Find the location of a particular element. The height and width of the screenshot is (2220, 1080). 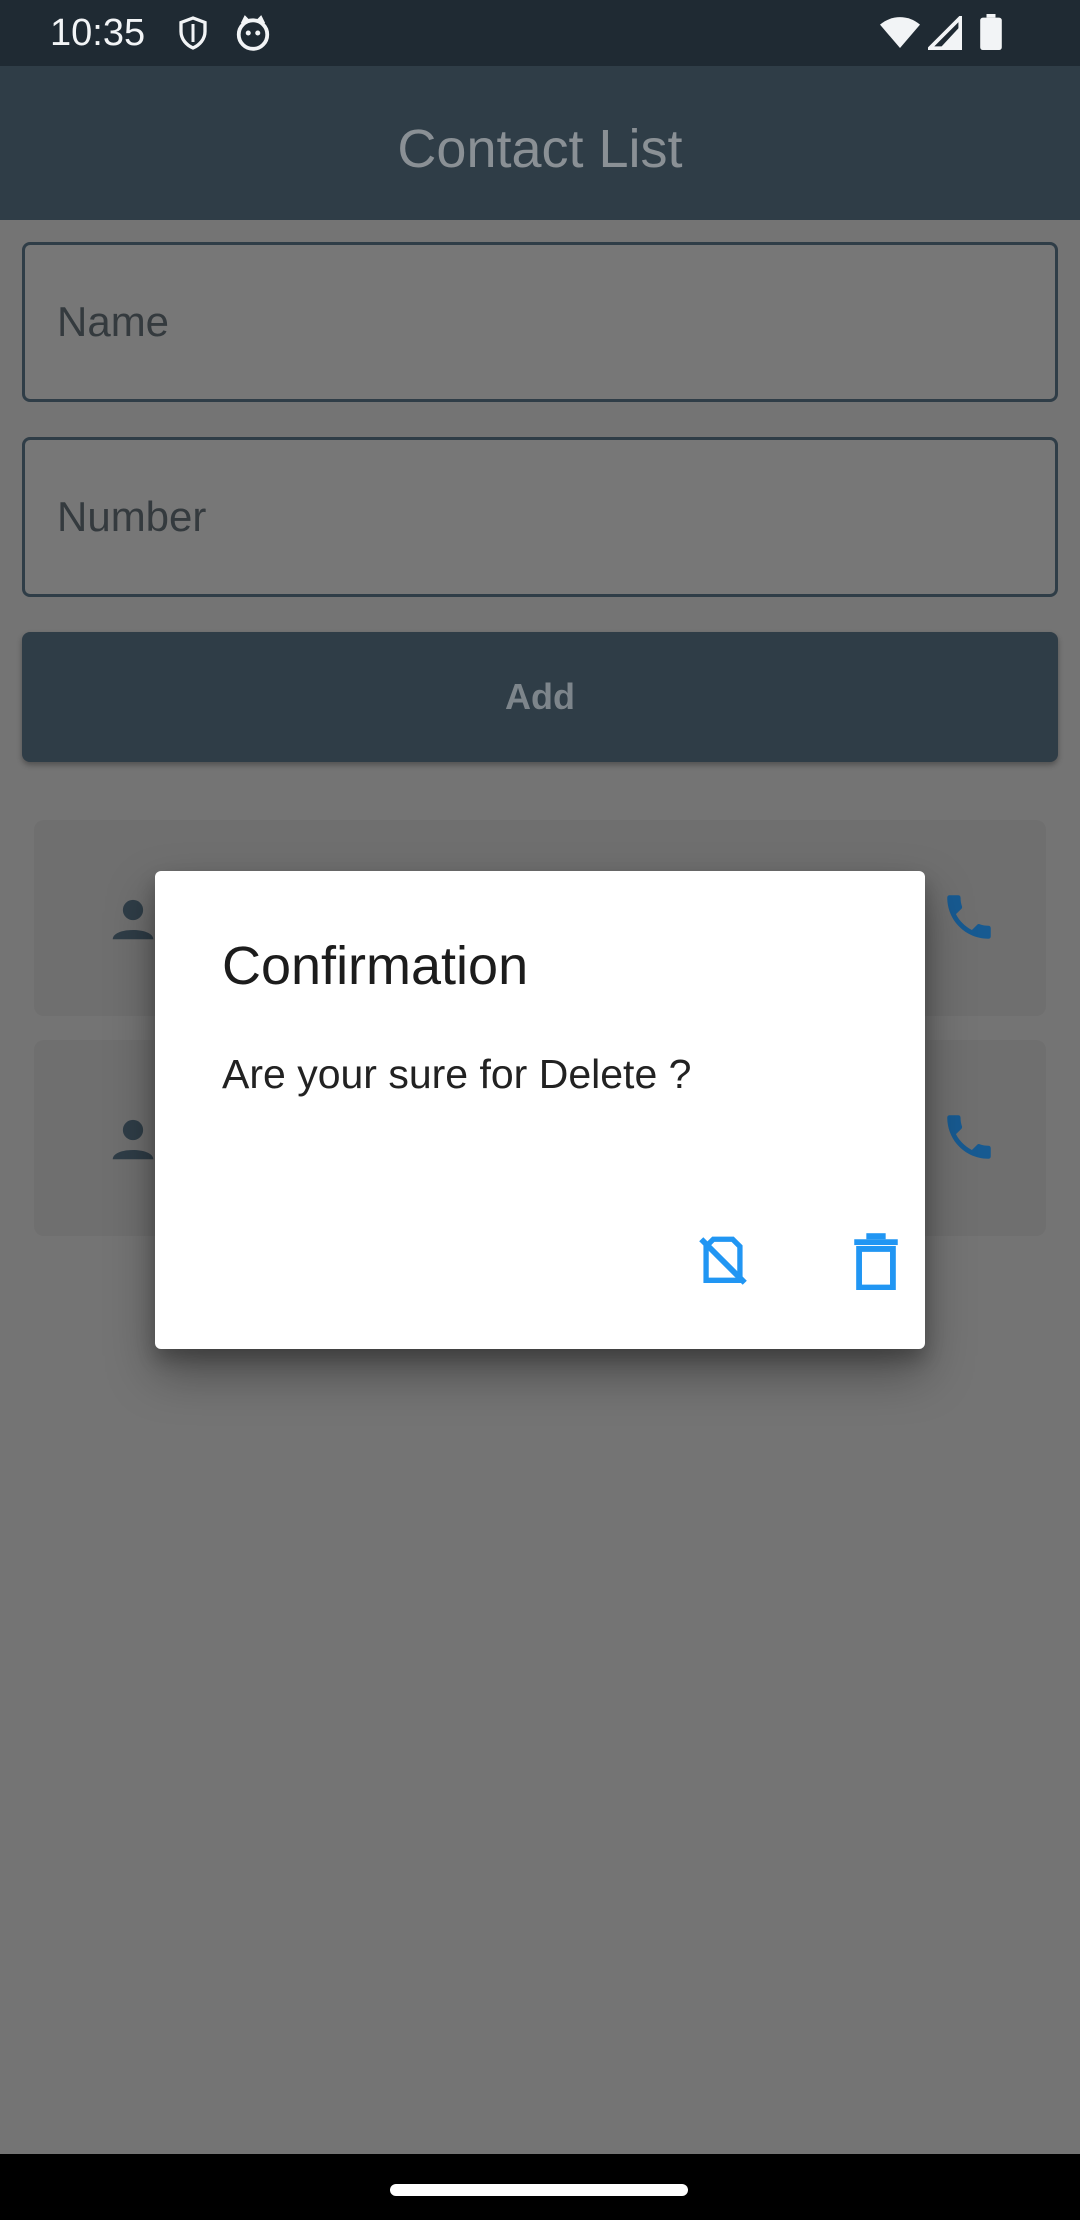

number-field: Number is located at coordinates (540, 517).